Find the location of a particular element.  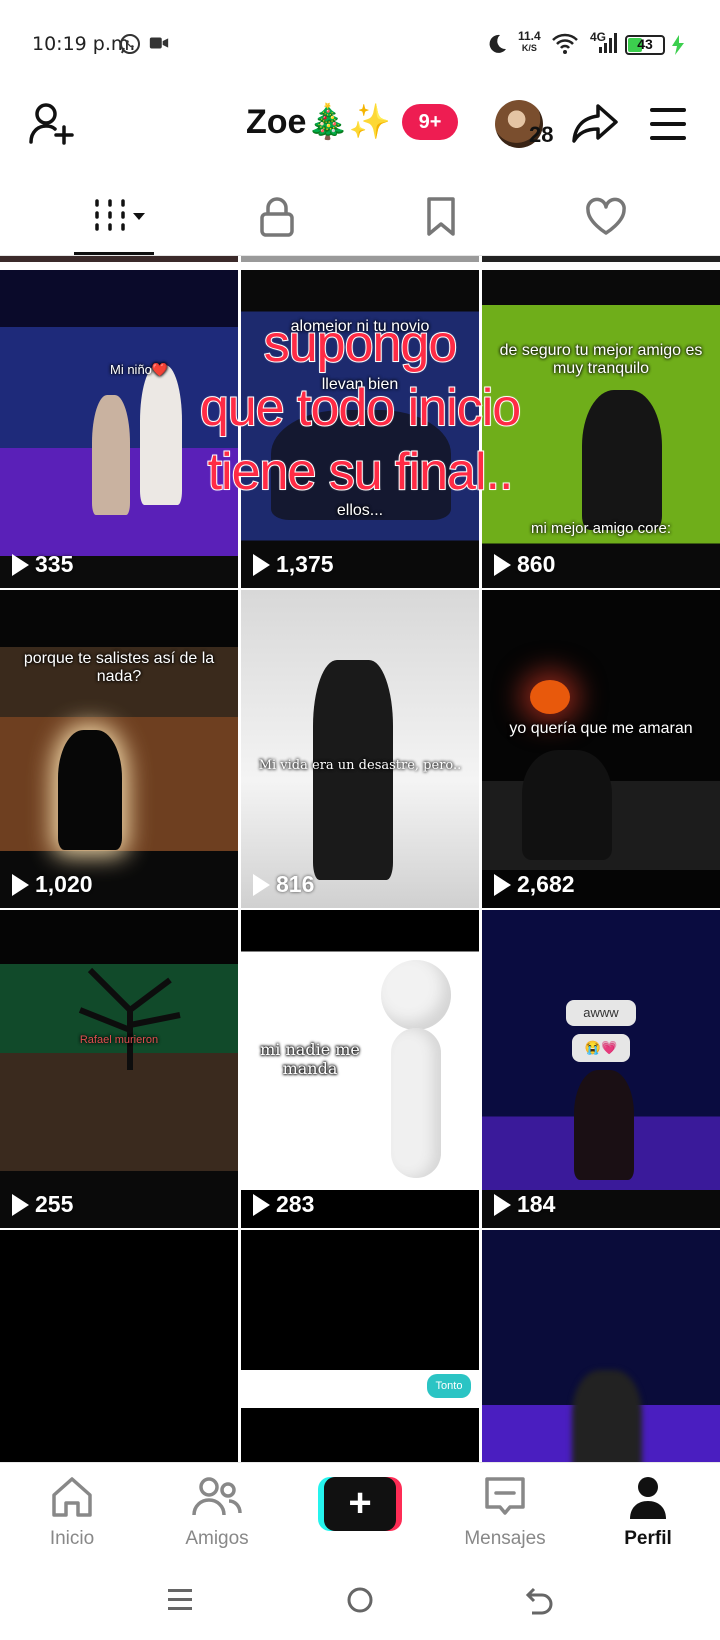

video-figure-head is located at coordinates (416, 995).